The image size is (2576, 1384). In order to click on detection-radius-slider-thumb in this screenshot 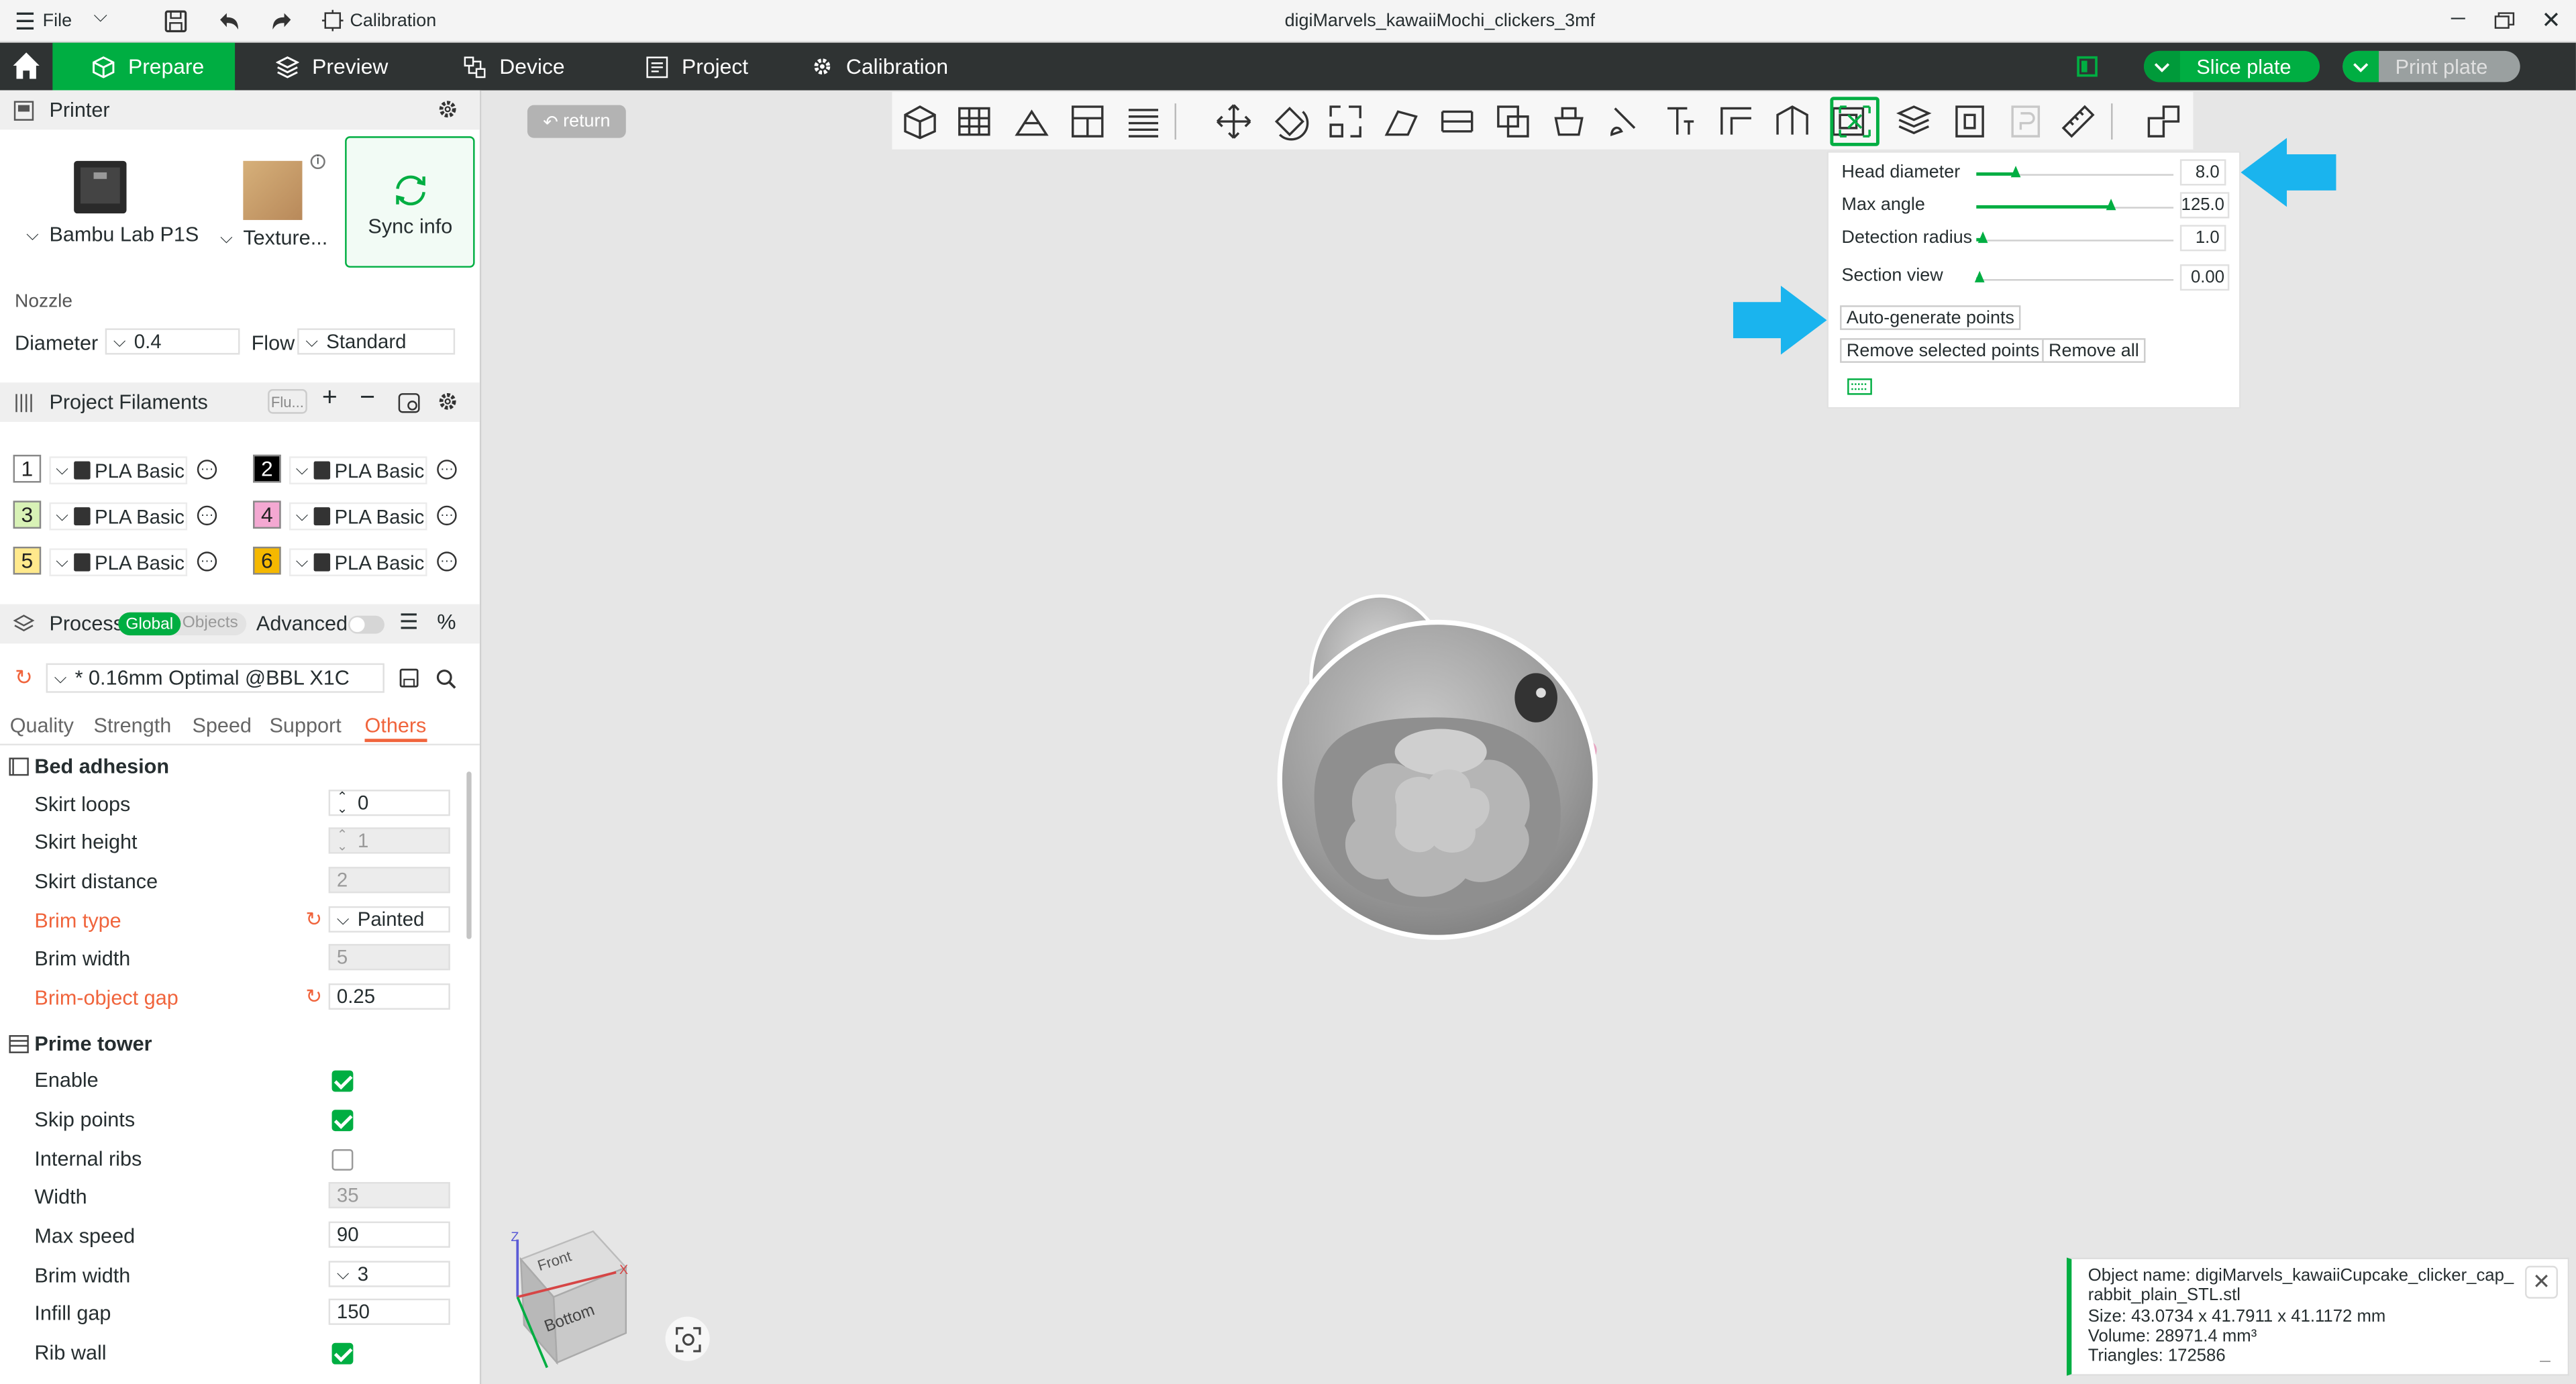, I will do `click(1982, 237)`.